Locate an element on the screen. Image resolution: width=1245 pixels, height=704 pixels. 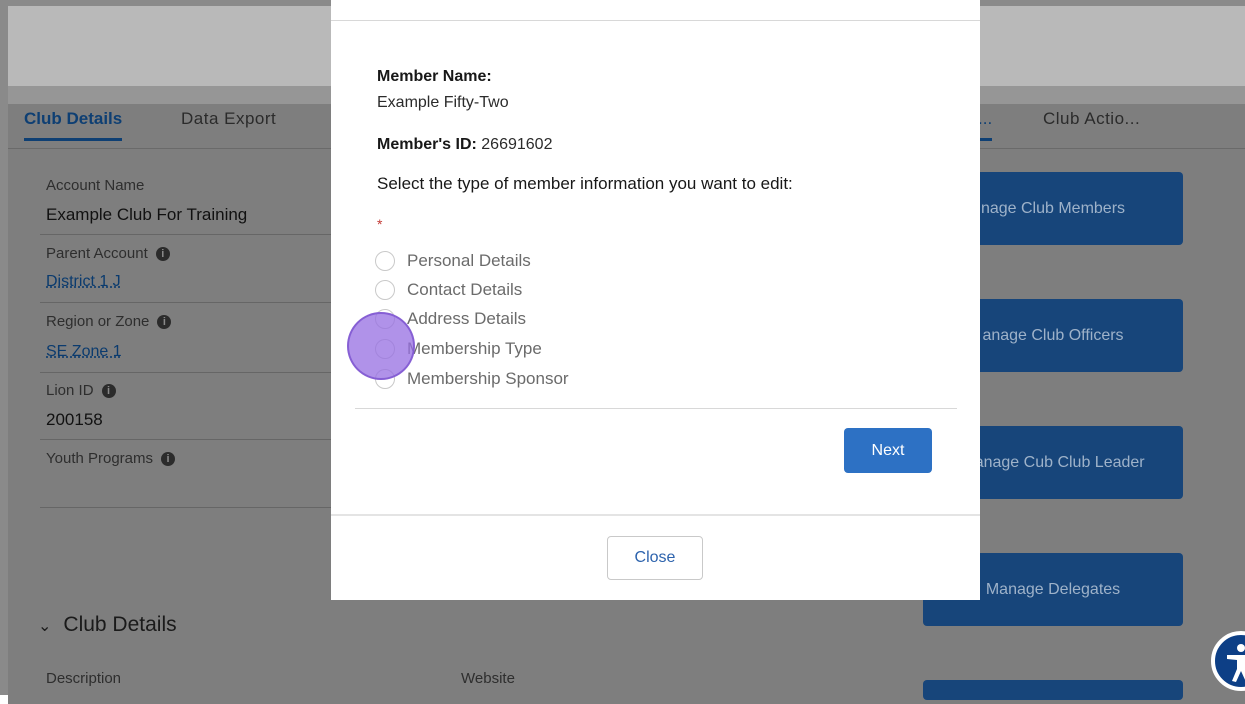
click-indicator is located at coordinates (381, 346).